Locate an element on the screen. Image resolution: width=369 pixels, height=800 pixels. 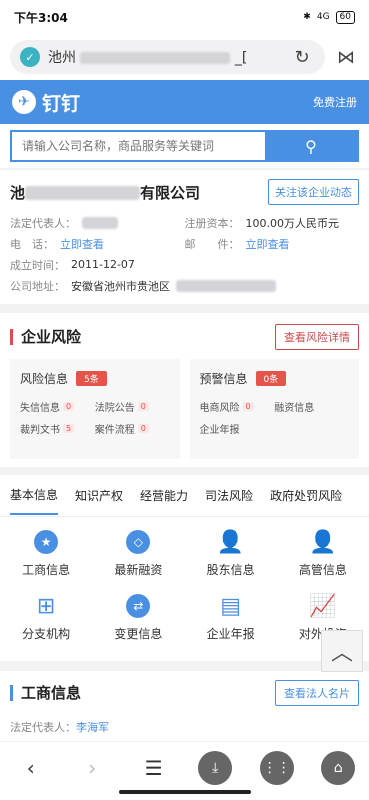
legal-name-link: 李海军 is located at coordinates (92, 727).